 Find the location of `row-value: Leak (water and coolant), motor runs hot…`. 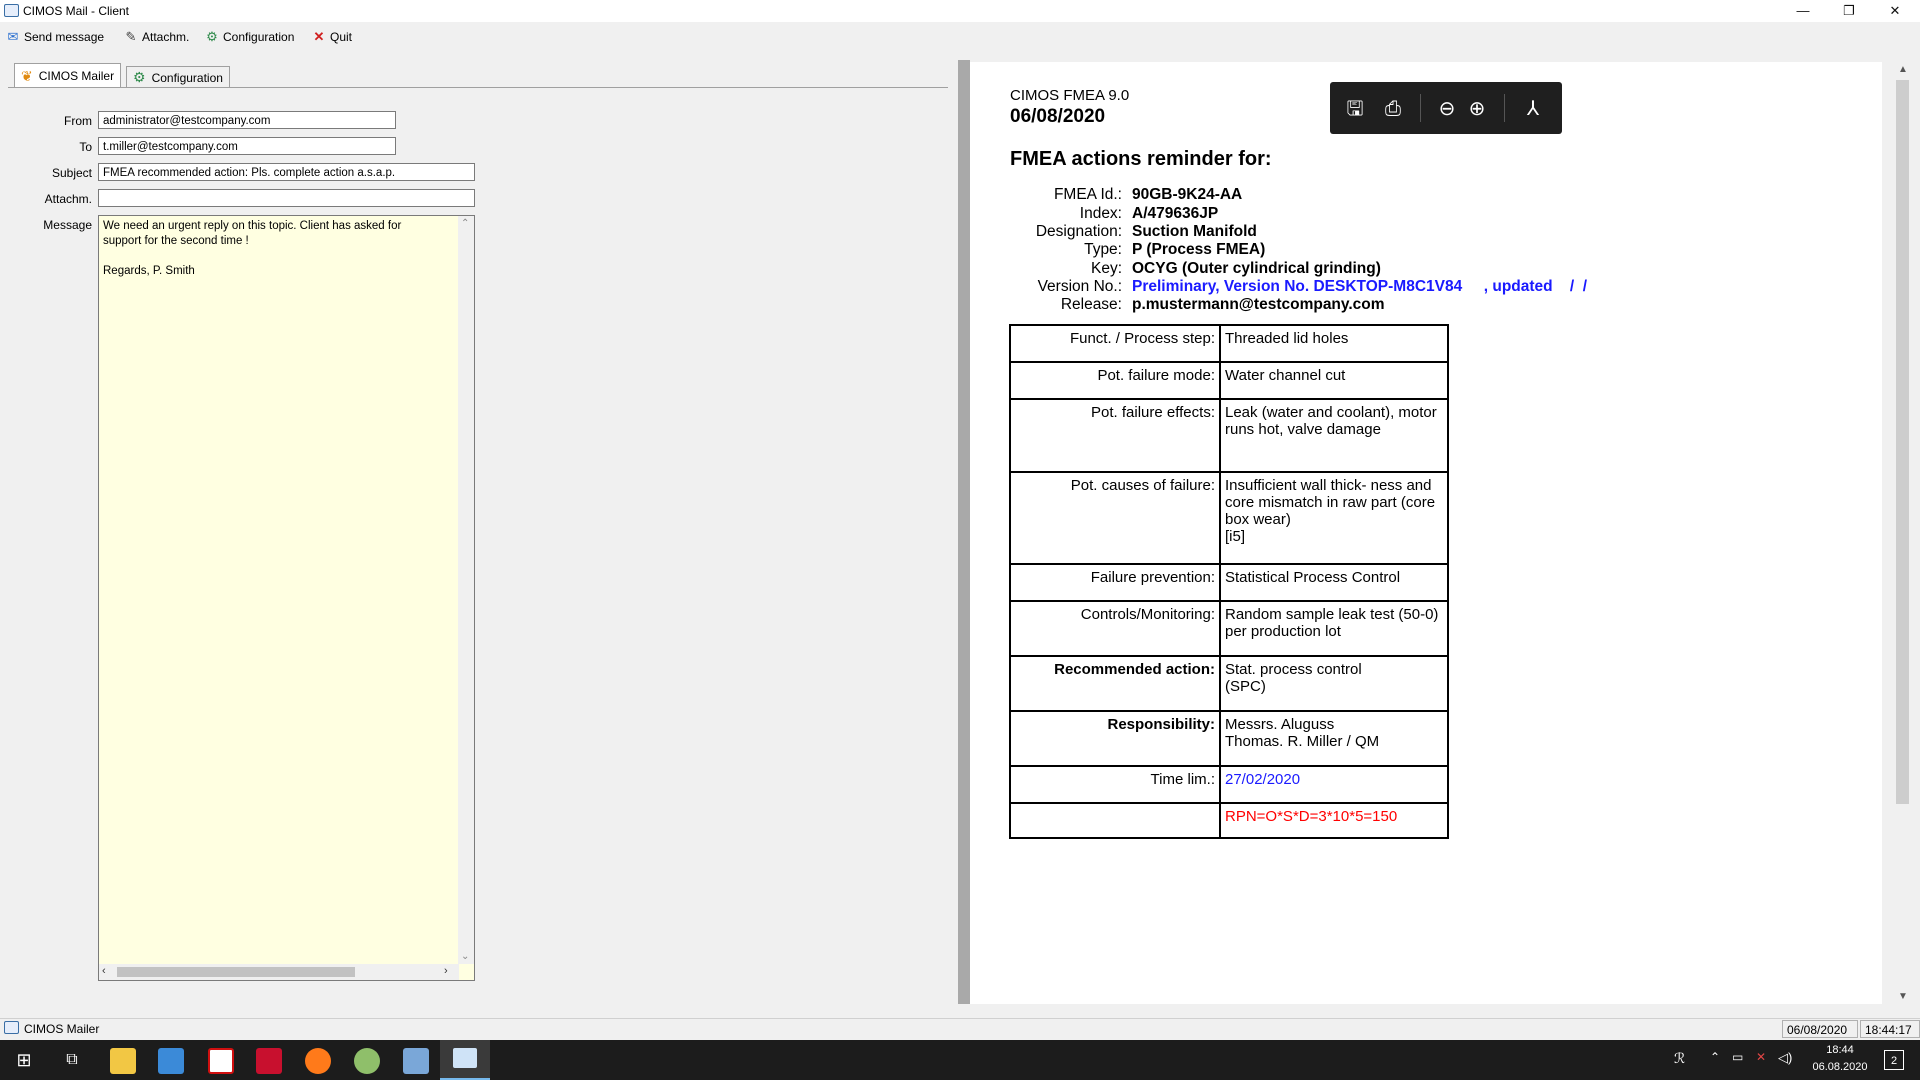

row-value: Leak (water and coolant), motor runs hot… is located at coordinates (1334, 435).